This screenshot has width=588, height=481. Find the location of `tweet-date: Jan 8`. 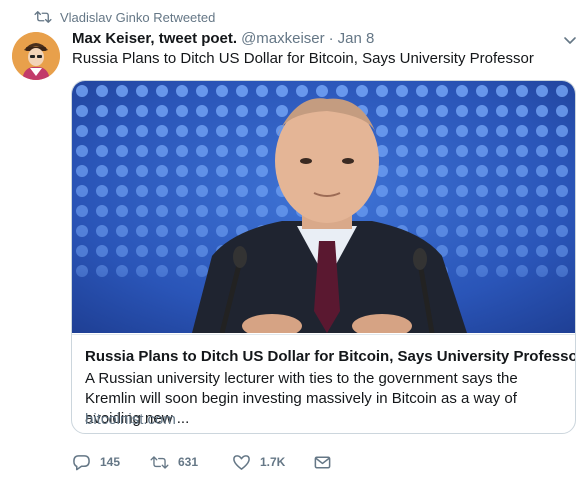

tweet-date: Jan 8 is located at coordinates (356, 38).